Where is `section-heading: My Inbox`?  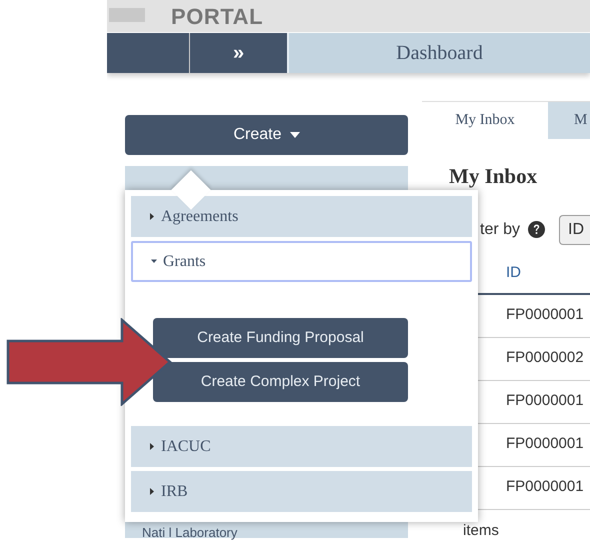 section-heading: My Inbox is located at coordinates (493, 176).